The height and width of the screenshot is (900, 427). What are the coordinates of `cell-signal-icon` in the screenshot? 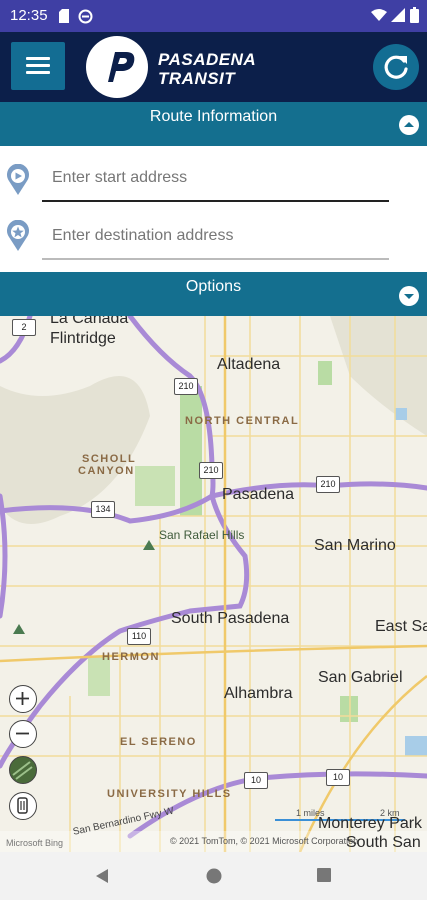 It's located at (398, 17).